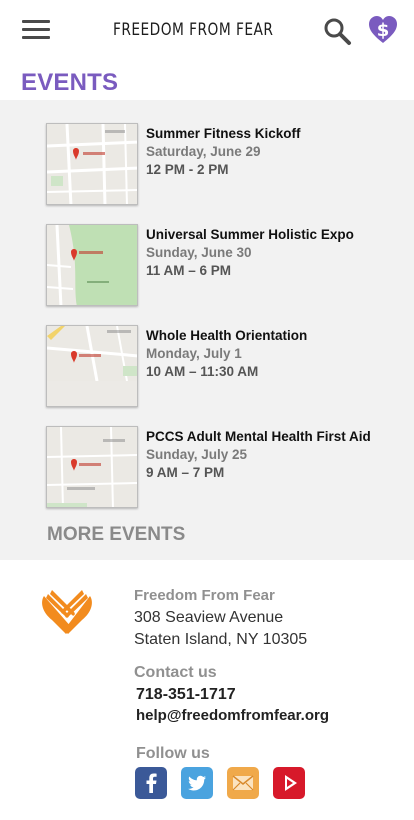 The image size is (414, 820). Describe the element at coordinates (277, 336) in the screenshot. I see `event-title: Whole Health Orientation` at that location.